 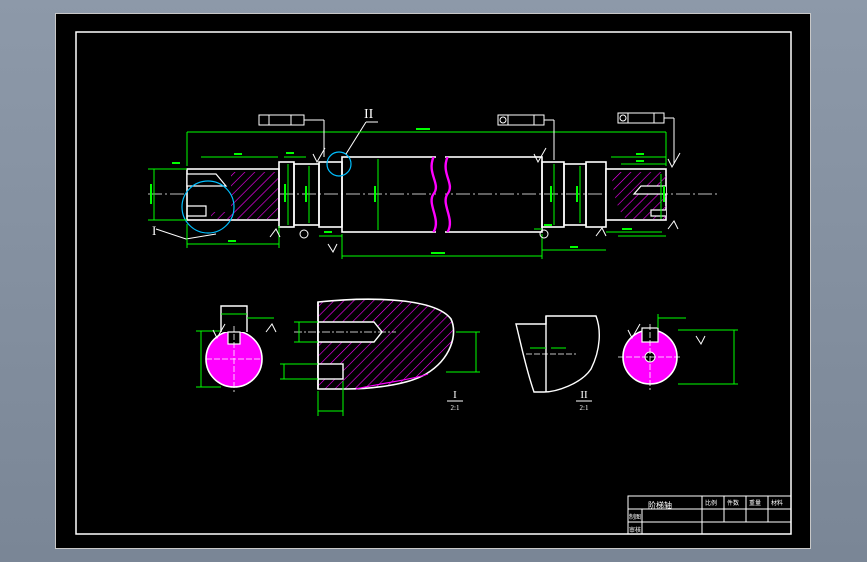 I want to click on title-block-part-name: 阶梯轴, so click(x=660, y=505).